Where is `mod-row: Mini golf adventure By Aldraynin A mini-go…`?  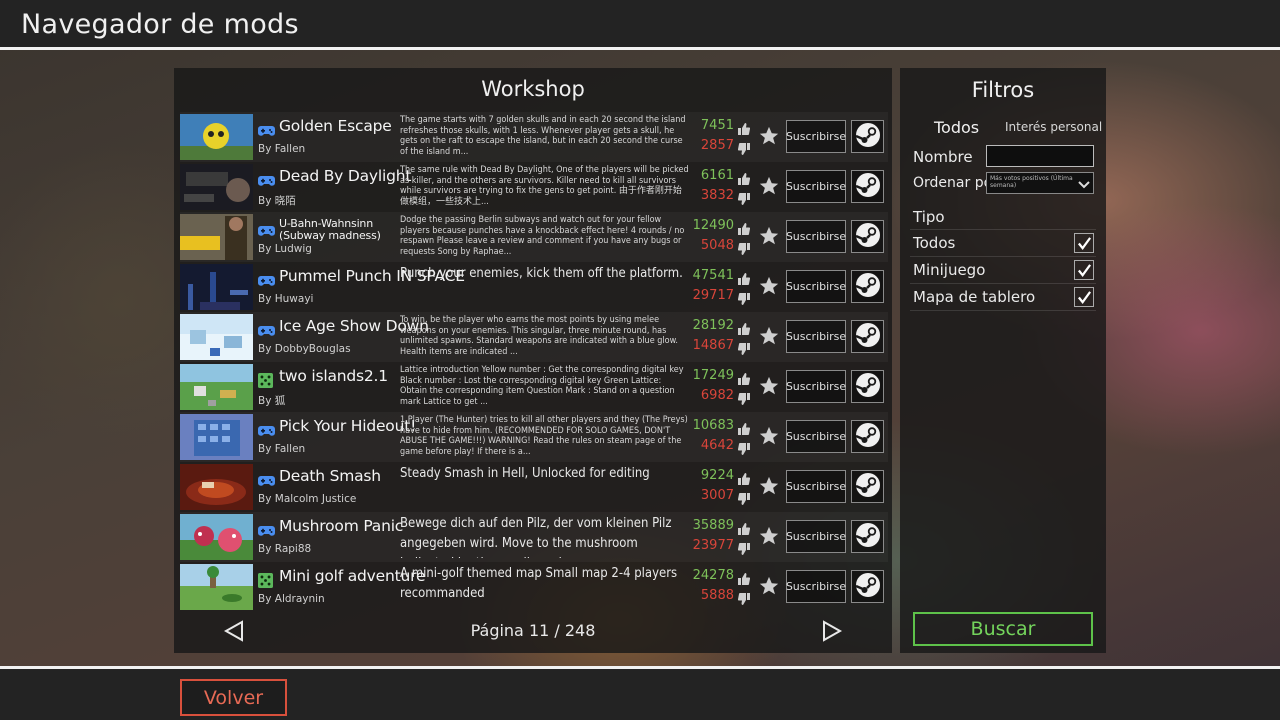 mod-row: Mini golf adventure By Aldraynin A mini-go… is located at coordinates (534, 587).